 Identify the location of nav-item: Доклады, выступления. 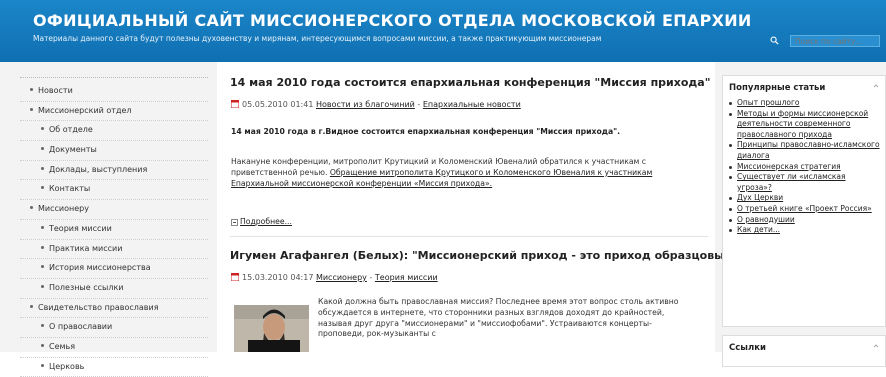
(114, 171).